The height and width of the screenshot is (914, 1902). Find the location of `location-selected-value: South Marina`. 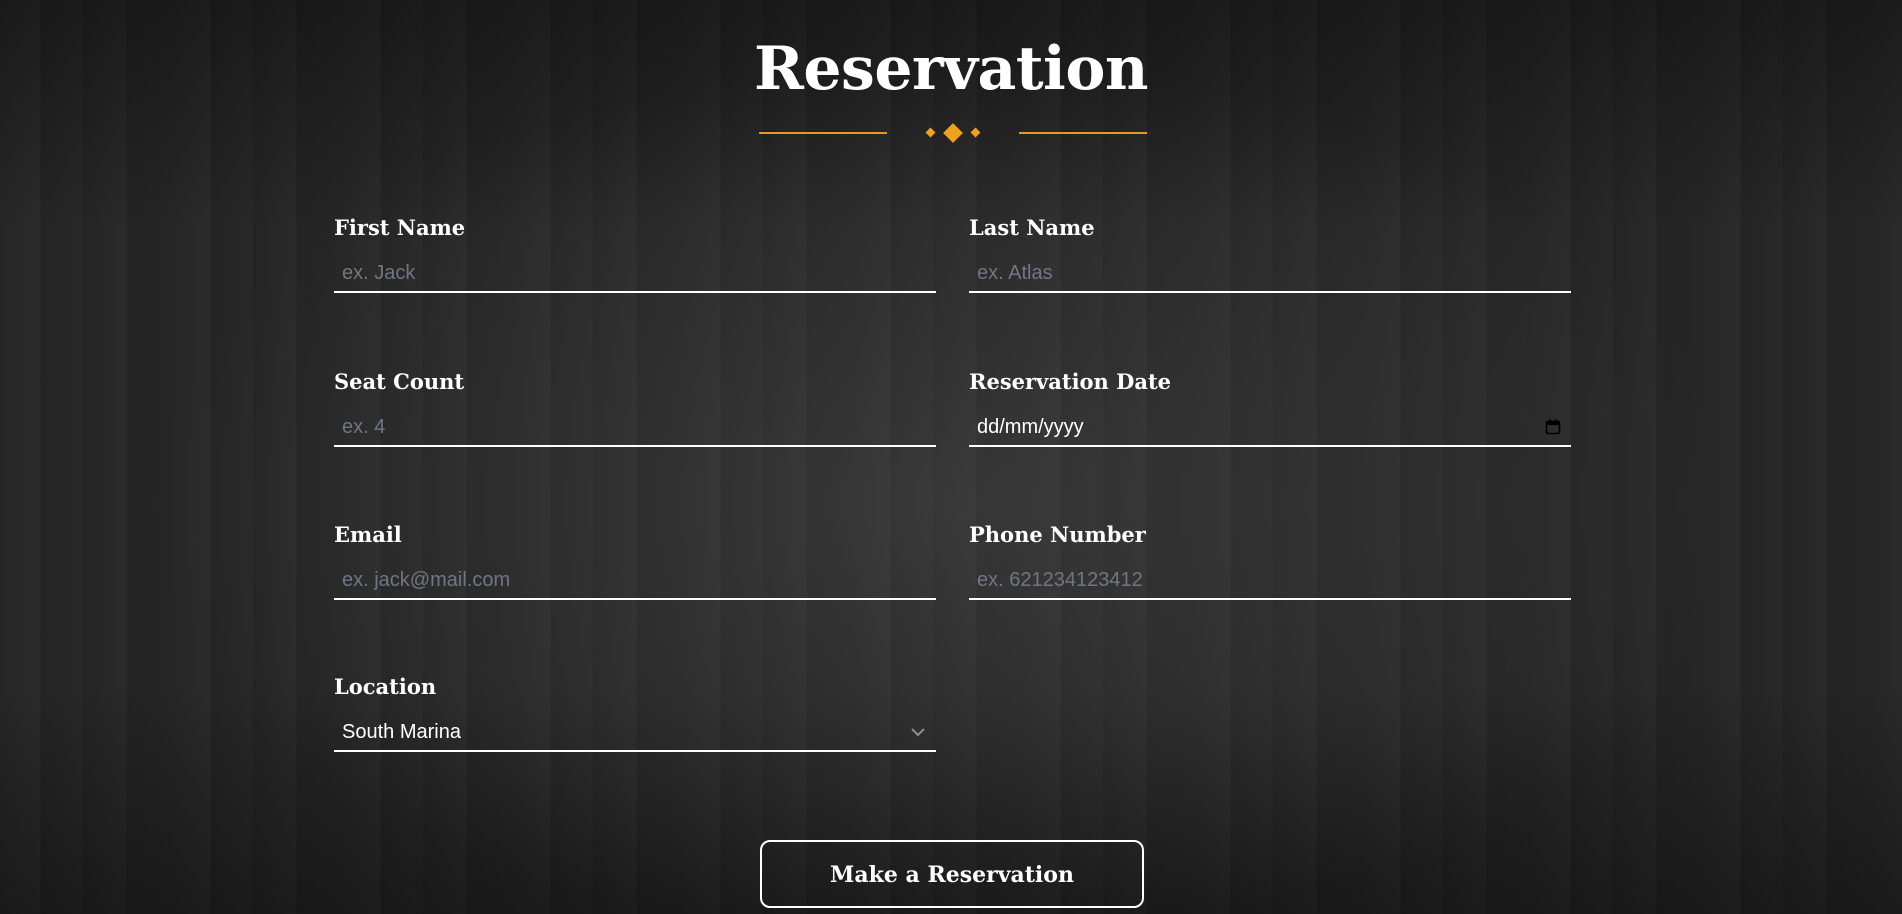

location-selected-value: South Marina is located at coordinates (401, 732).